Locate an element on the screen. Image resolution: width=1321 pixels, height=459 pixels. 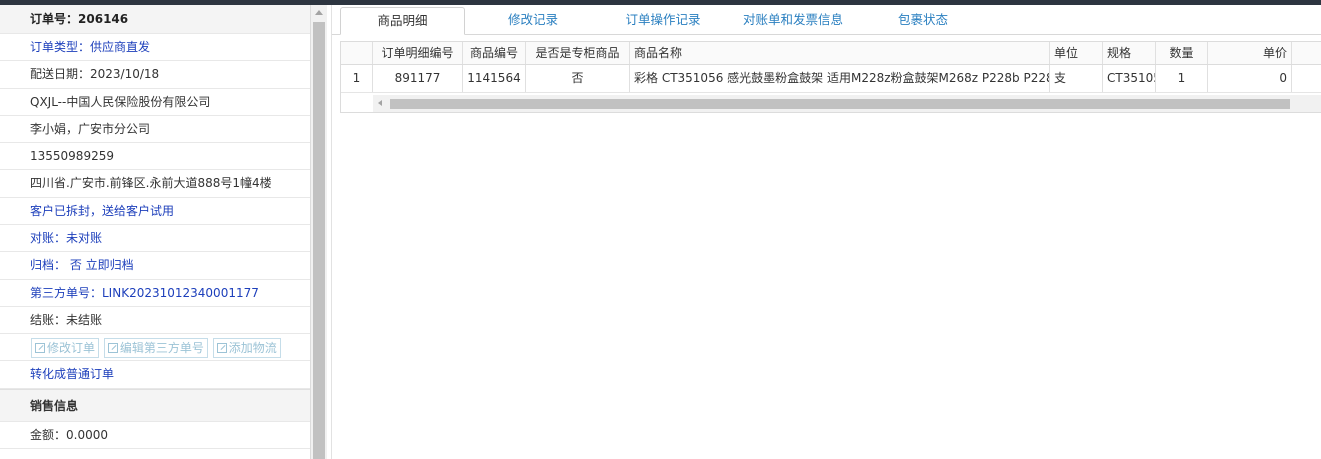
row-index: 1 is located at coordinates (357, 78).